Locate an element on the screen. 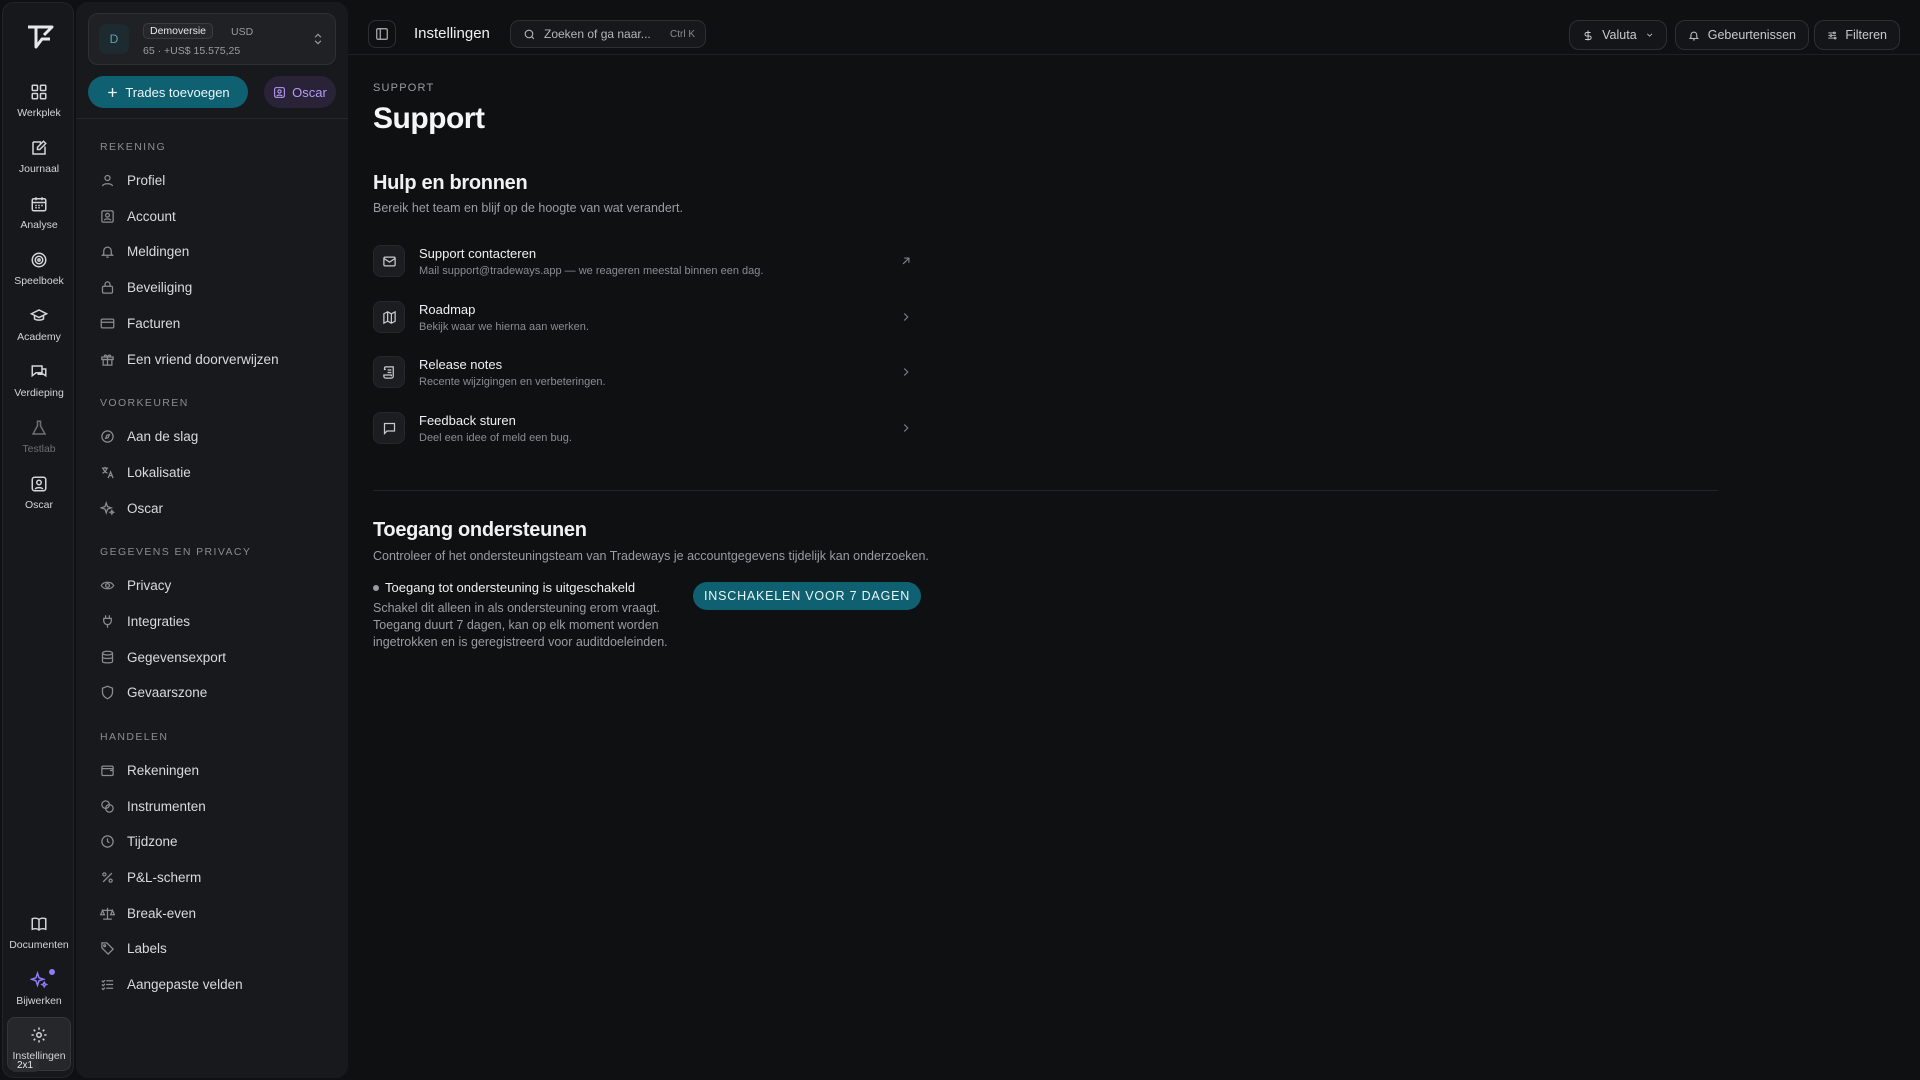 This screenshot has width=1920, height=1080. panel-left-icon is located at coordinates (382, 34).